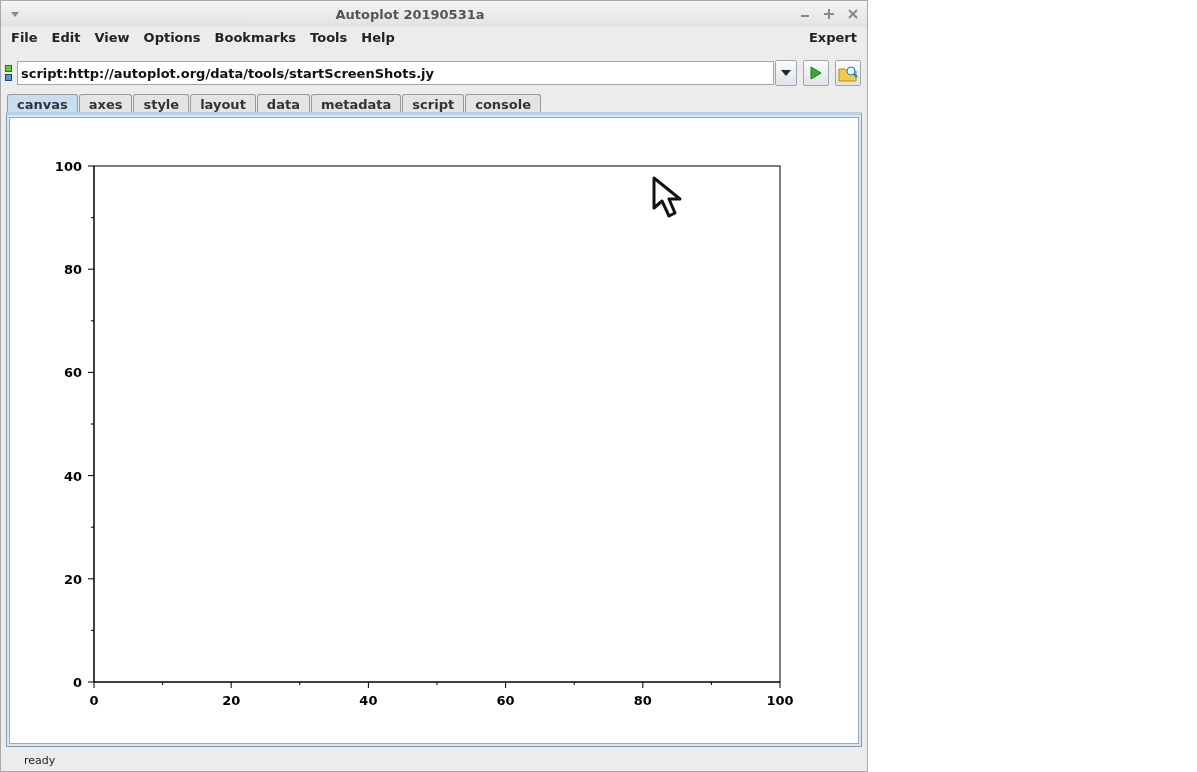 The height and width of the screenshot is (772, 1197). I want to click on y-tick-label: 60, so click(72, 373).